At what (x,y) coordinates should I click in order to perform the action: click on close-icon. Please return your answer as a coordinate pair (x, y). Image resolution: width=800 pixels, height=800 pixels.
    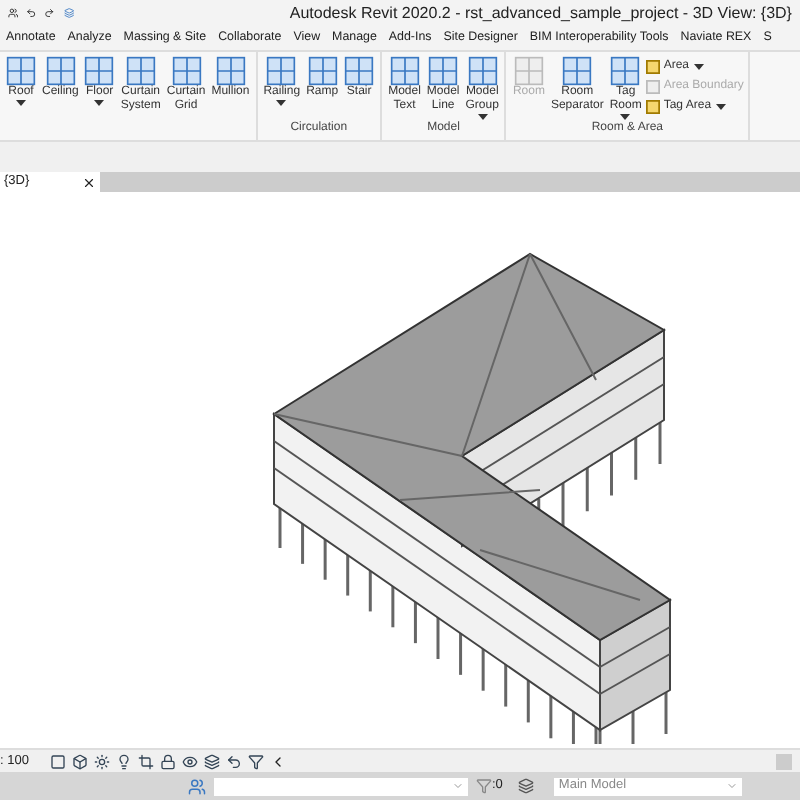
    Looking at the image, I should click on (89, 182).